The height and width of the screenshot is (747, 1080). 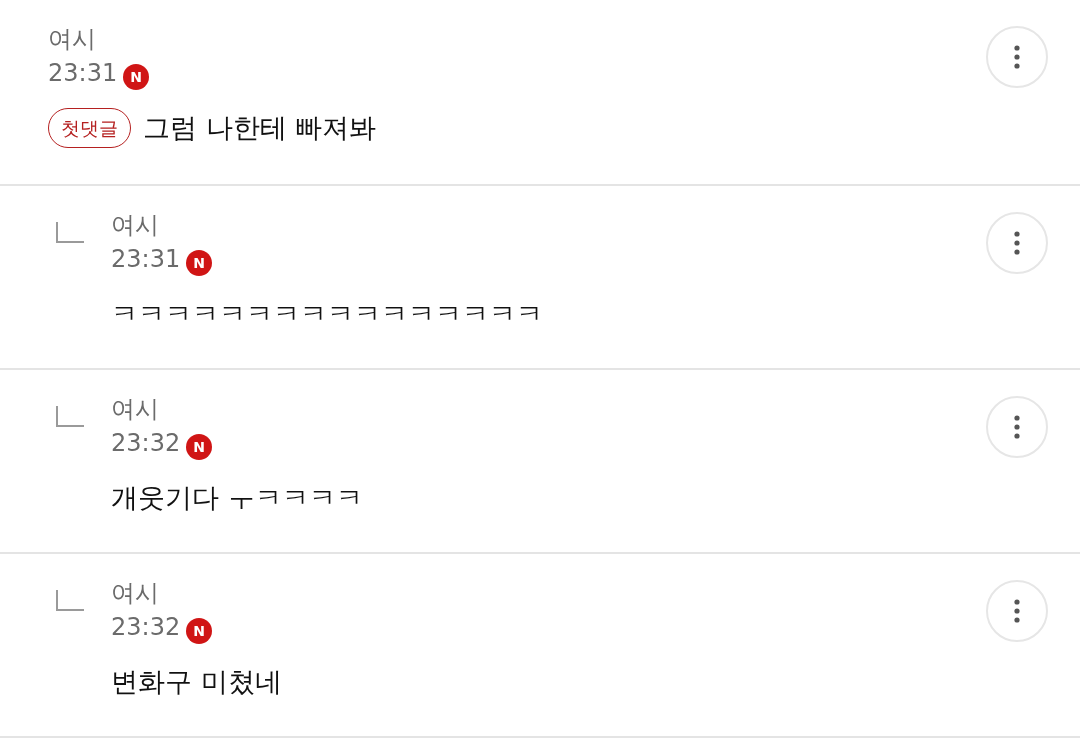 I want to click on comment-text: ㅋㅋㅋㅋㅋㅋㅋㅋㅋㅋㅋㅋㅋㅋㅋㅋ, so click(x=327, y=314).